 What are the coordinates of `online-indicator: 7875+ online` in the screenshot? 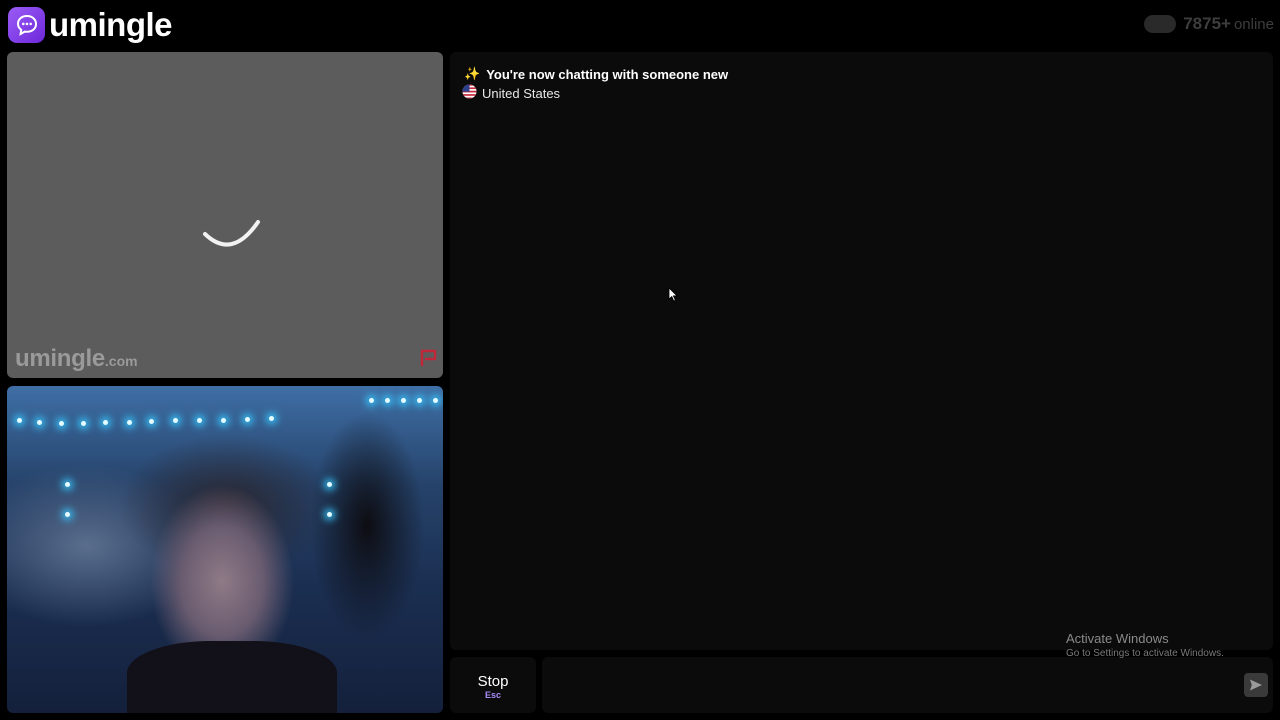 It's located at (1209, 24).